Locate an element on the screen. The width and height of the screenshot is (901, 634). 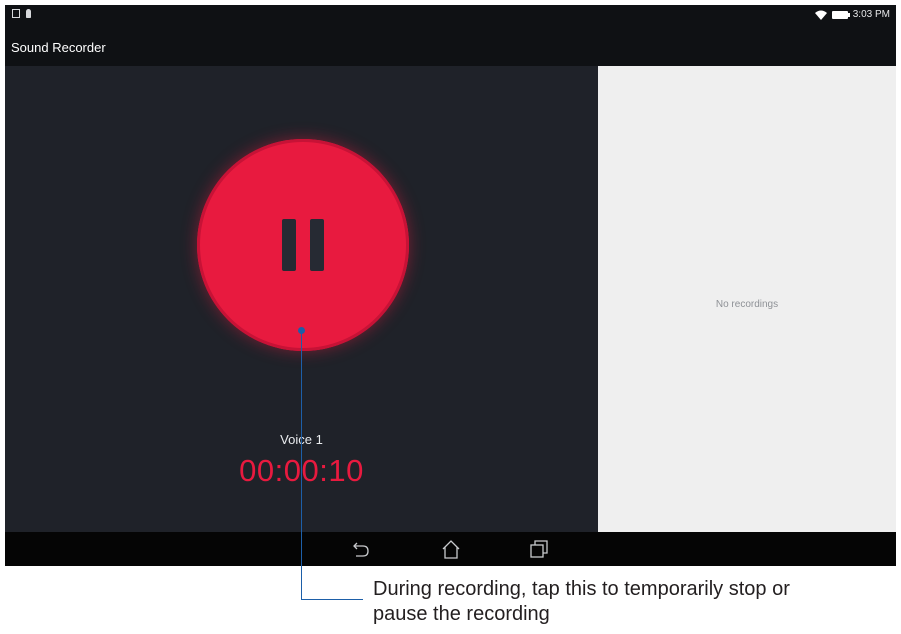
back-button is located at coordinates (361, 549).